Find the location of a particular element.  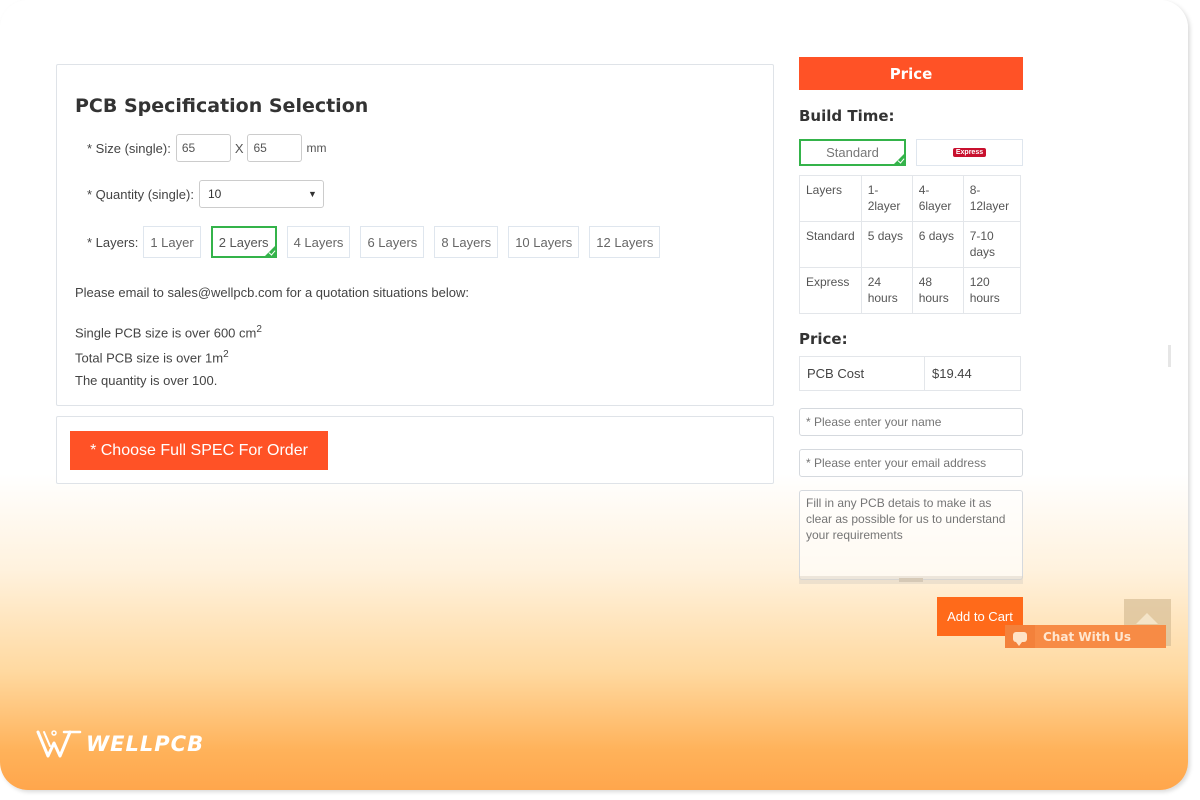

choose-full-spec-button: * Choose Full SPEC For Order is located at coordinates (199, 450).